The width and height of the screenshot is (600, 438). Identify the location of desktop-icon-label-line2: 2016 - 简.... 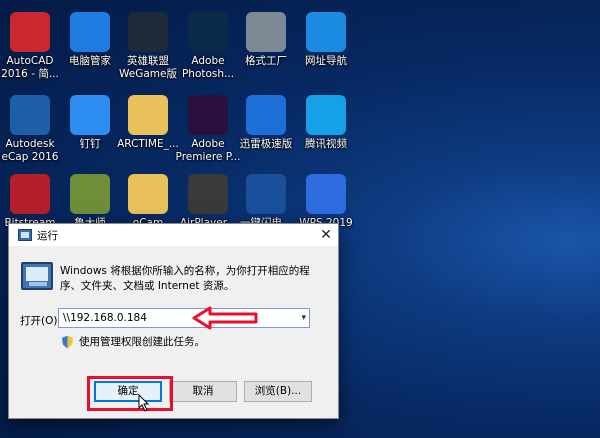
(30, 74).